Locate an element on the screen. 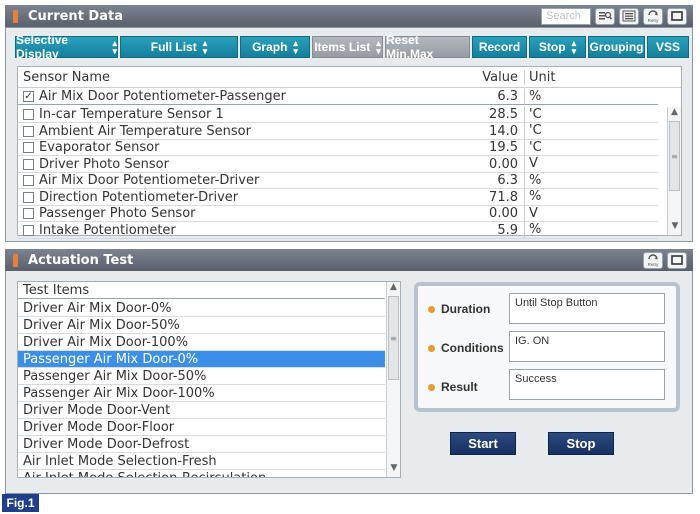  vss-button: VSS is located at coordinates (668, 47).